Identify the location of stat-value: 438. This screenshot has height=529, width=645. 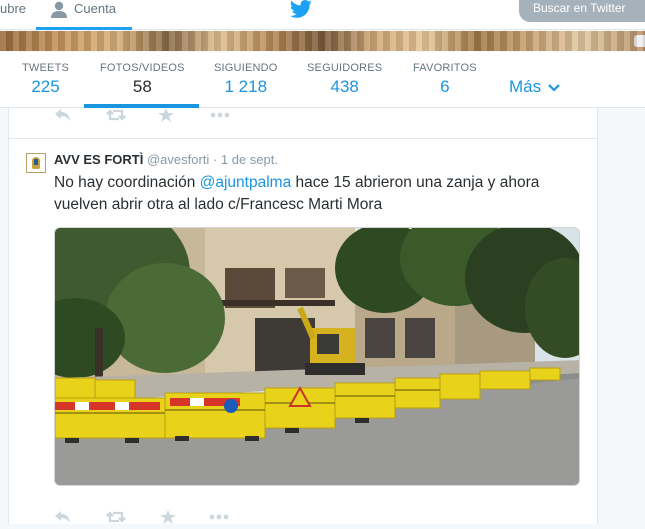
(344, 86).